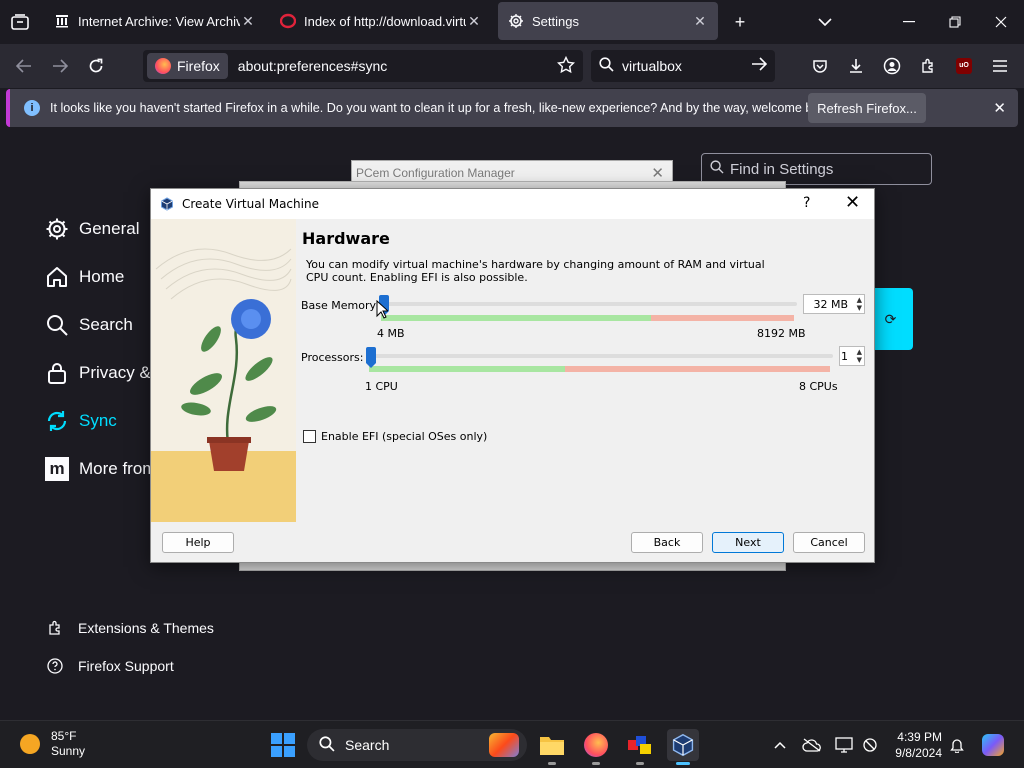  What do you see at coordinates (64, 736) in the screenshot?
I see `weather-temperature: 85°F` at bounding box center [64, 736].